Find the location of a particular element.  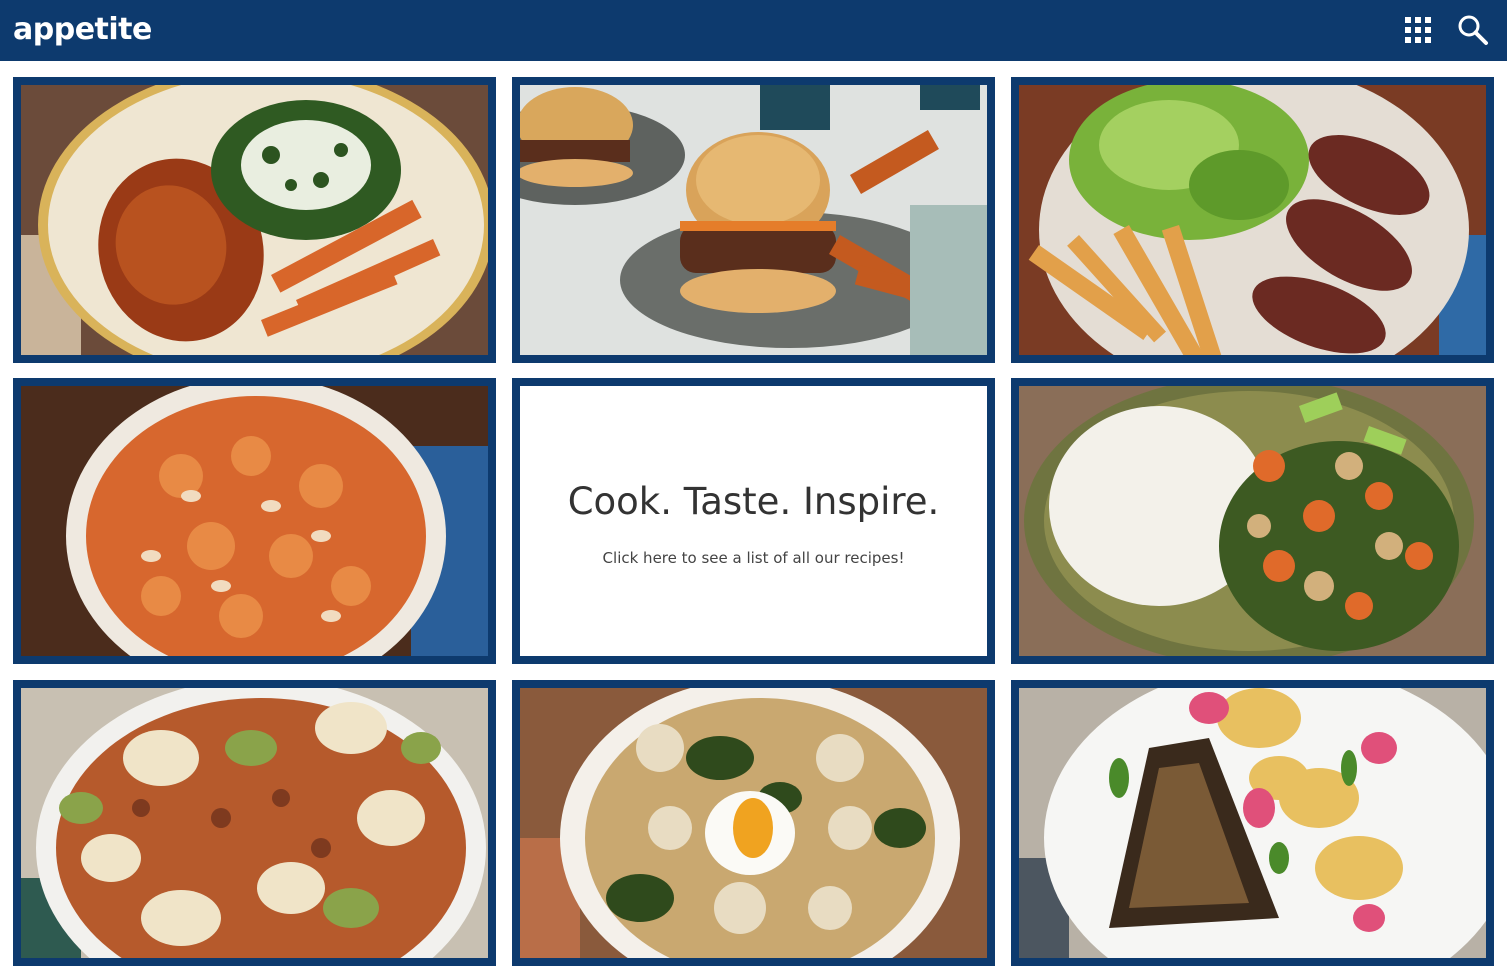

apps-grid-button is located at coordinates (1418, 30).